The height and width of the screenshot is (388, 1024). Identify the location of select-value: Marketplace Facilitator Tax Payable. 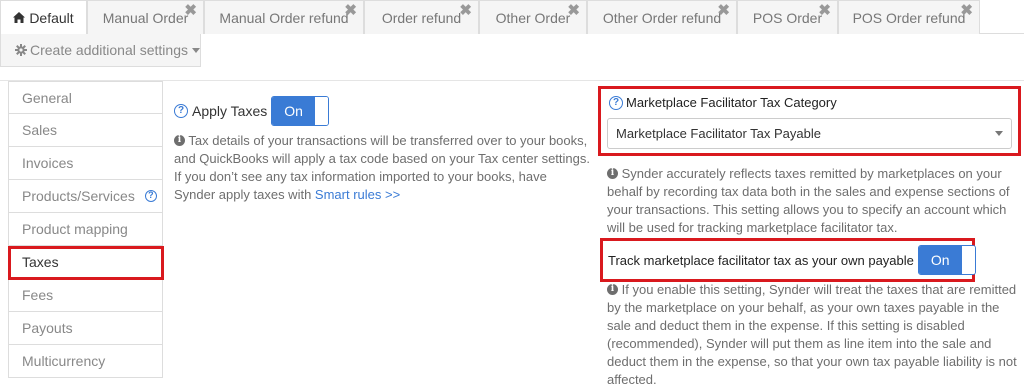
(718, 133).